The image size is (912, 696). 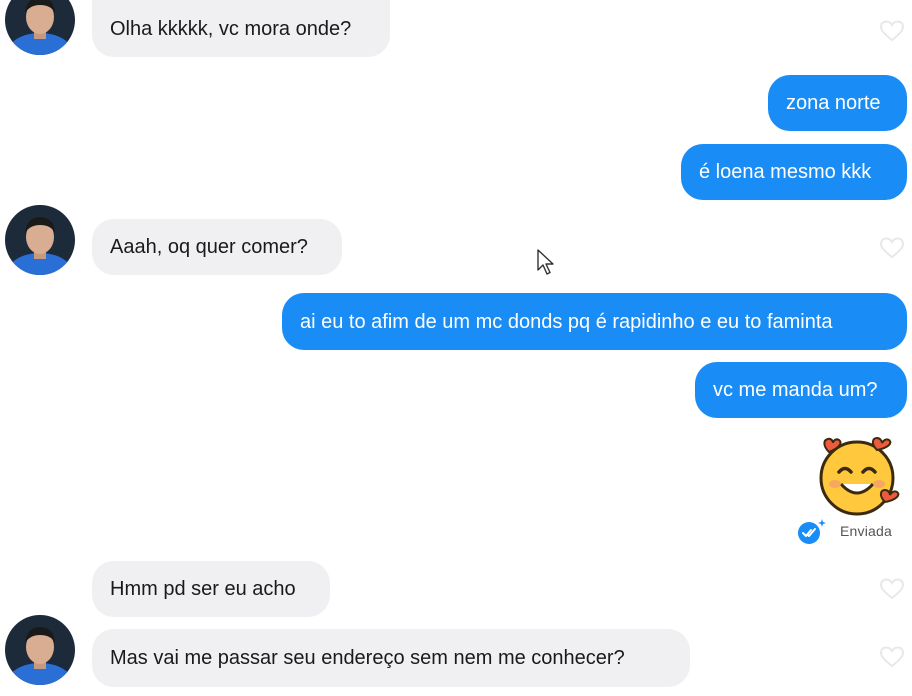 I want to click on outgoing-message: vc me manda um?, so click(x=801, y=390).